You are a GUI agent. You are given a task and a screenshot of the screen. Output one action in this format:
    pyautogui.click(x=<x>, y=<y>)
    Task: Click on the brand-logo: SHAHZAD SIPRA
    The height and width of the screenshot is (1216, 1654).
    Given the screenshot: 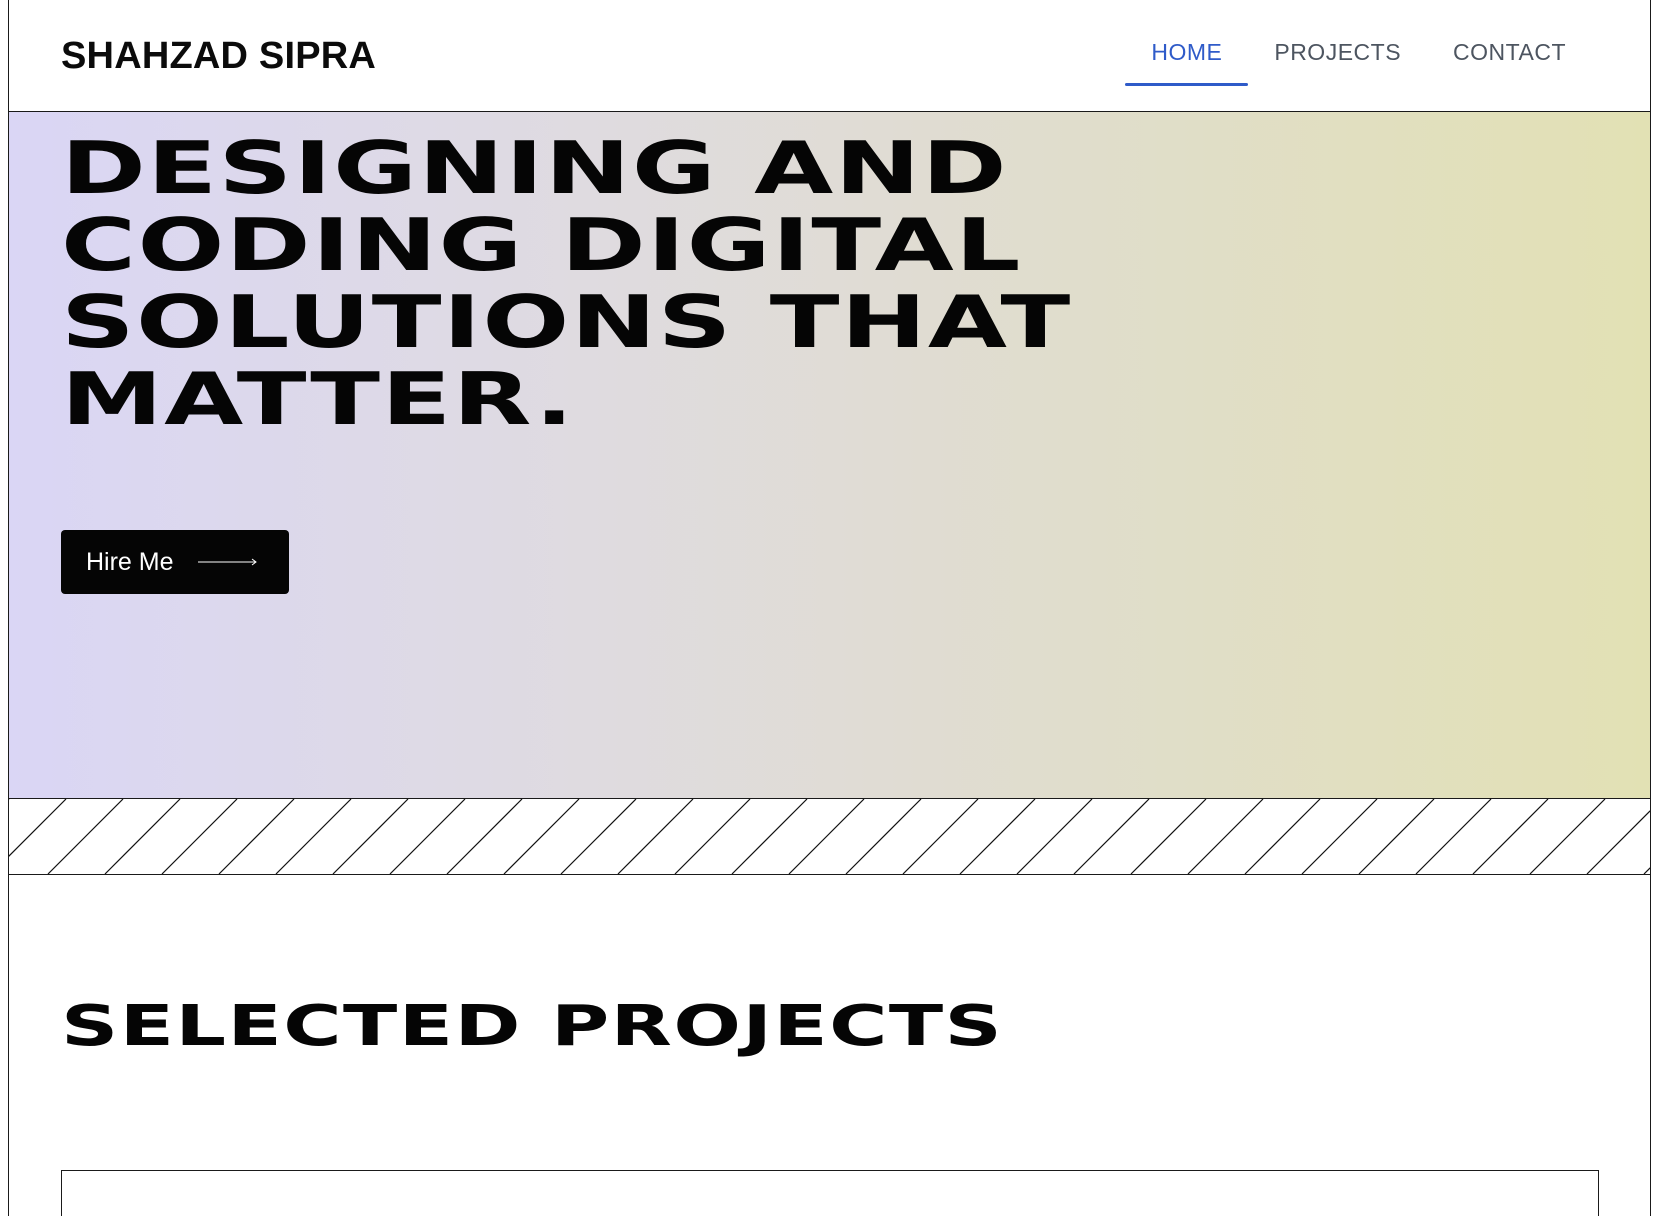 What is the action you would take?
    pyautogui.click(x=218, y=56)
    